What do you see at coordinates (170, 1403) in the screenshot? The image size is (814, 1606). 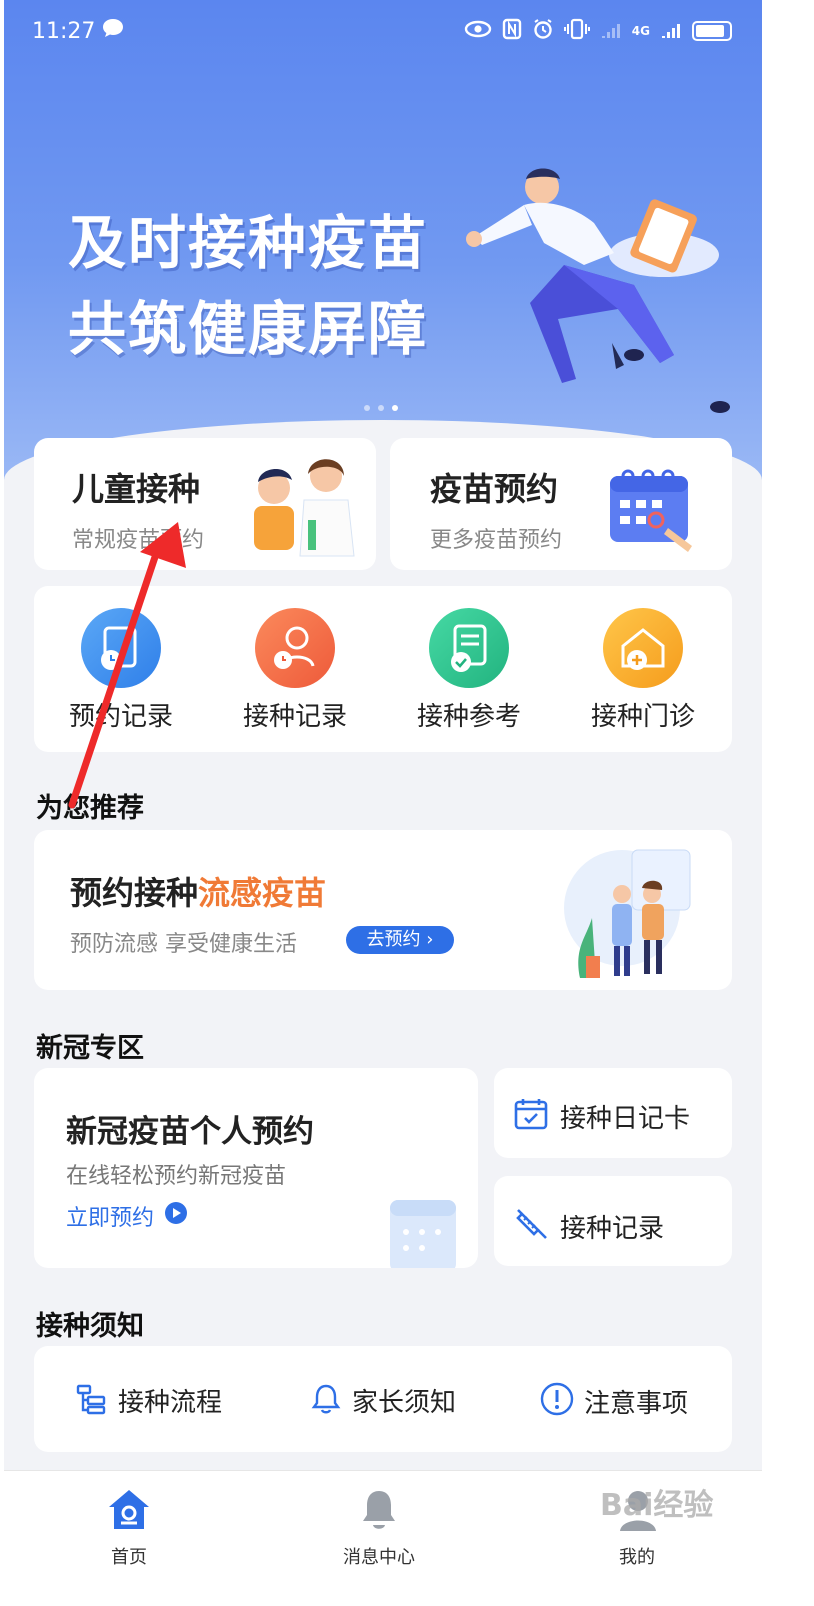 I see `notice-item-label: 接种流程` at bounding box center [170, 1403].